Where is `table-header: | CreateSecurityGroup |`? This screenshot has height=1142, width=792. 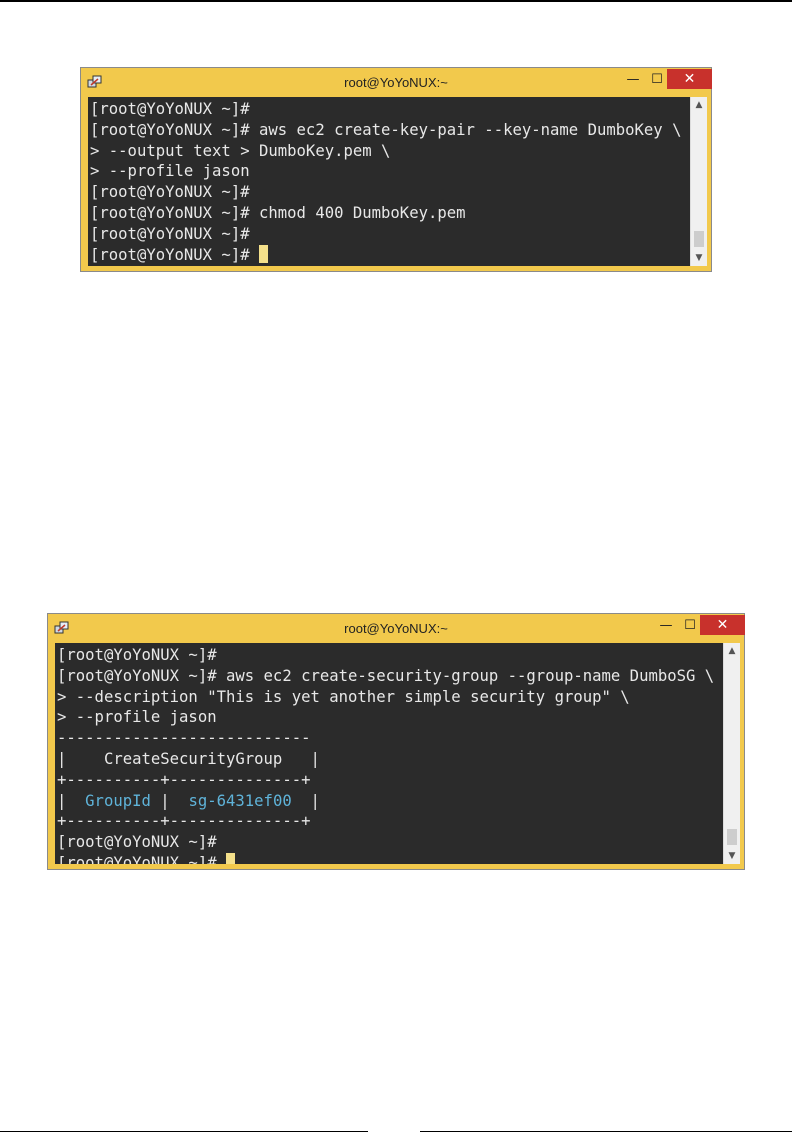 table-header: | CreateSecurityGroup | is located at coordinates (188, 758).